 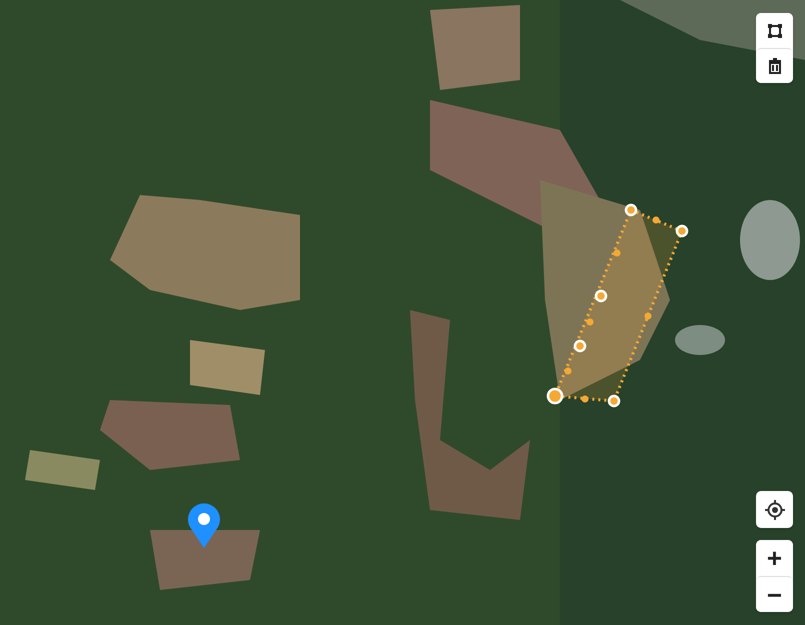 I want to click on trash-icon, so click(x=775, y=66).